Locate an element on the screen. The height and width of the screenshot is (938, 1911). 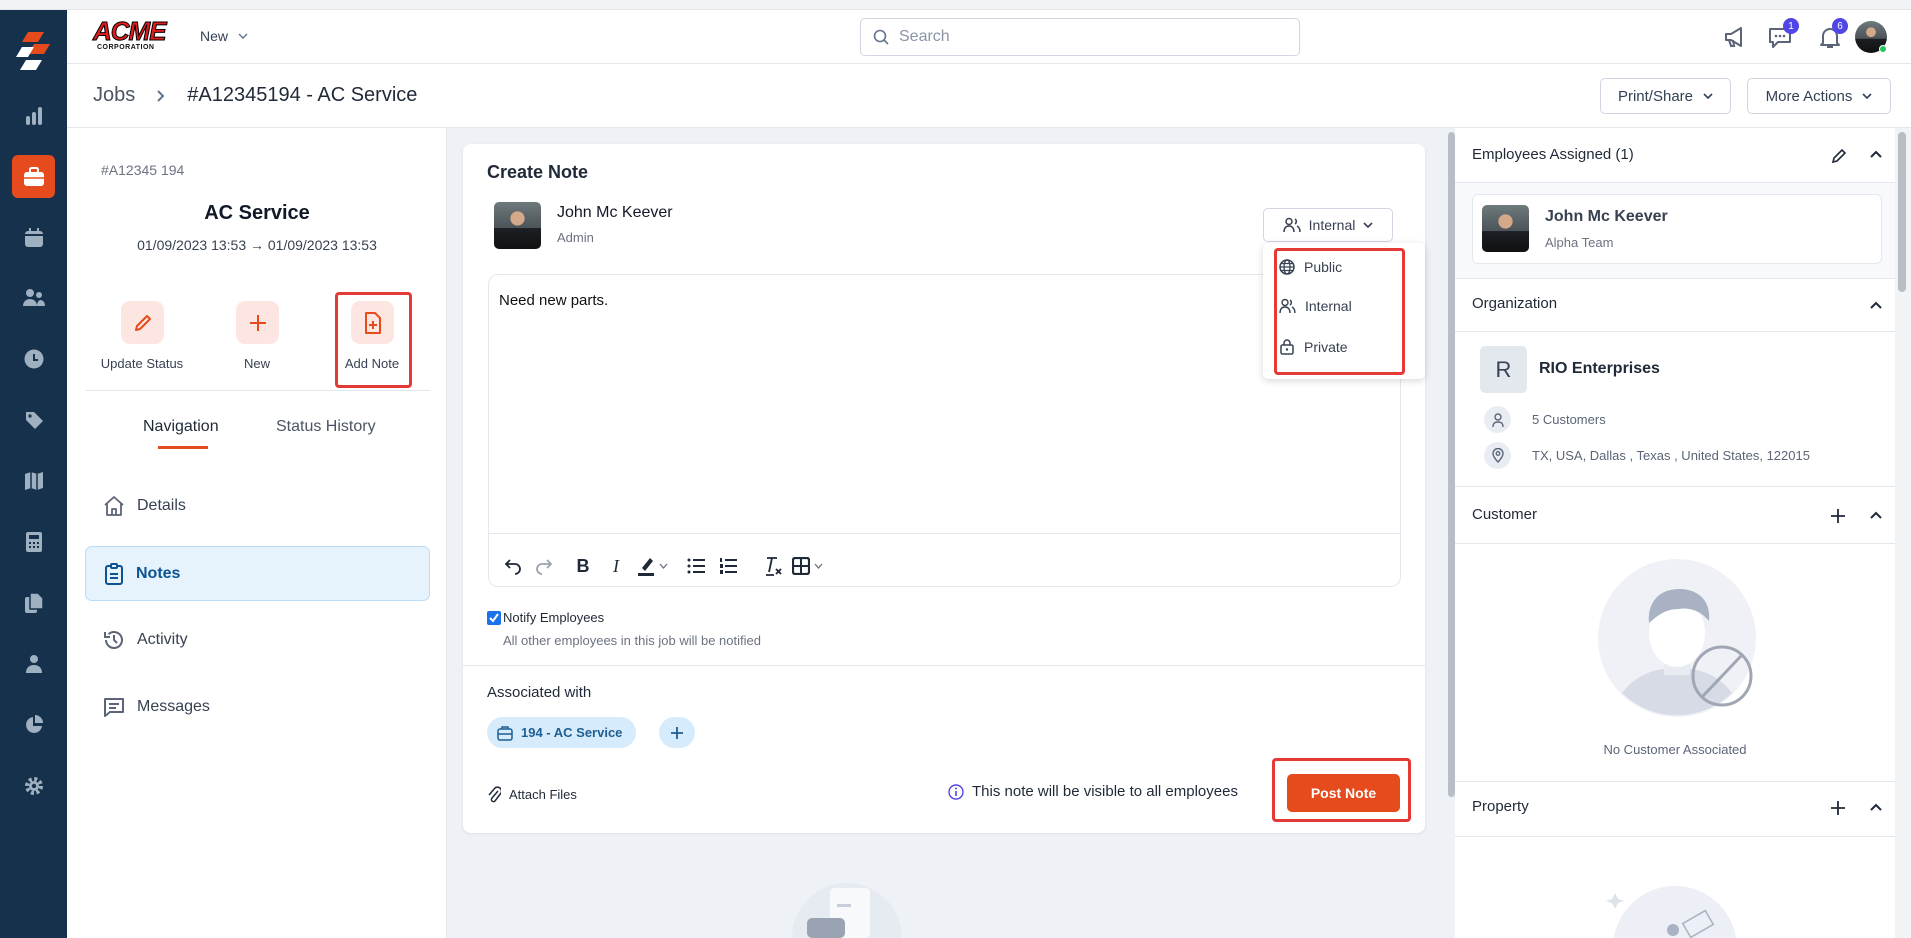
bullet-list-button is located at coordinates (696, 566).